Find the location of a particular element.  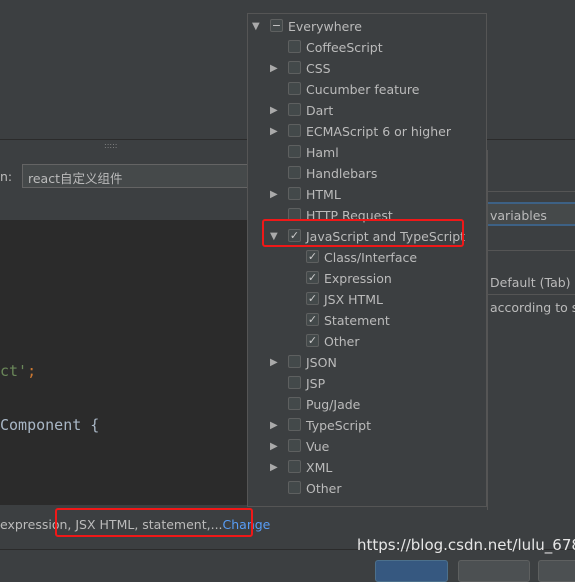

reformat-option: according to st is located at coordinates (532, 307).